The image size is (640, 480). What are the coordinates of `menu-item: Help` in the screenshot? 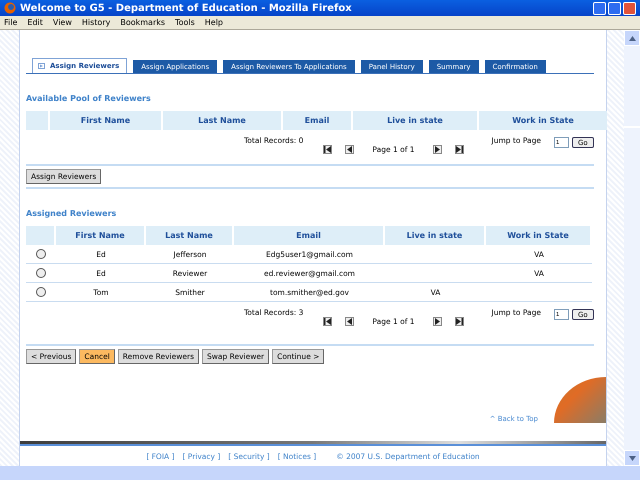 It's located at (214, 22).